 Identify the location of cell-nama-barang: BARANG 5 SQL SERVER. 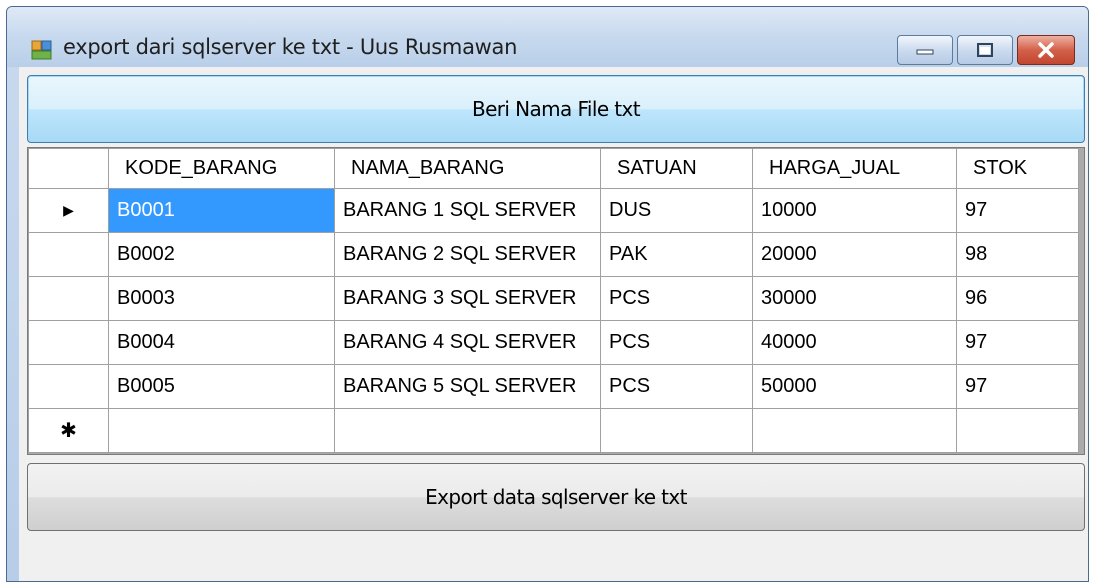
(467, 386).